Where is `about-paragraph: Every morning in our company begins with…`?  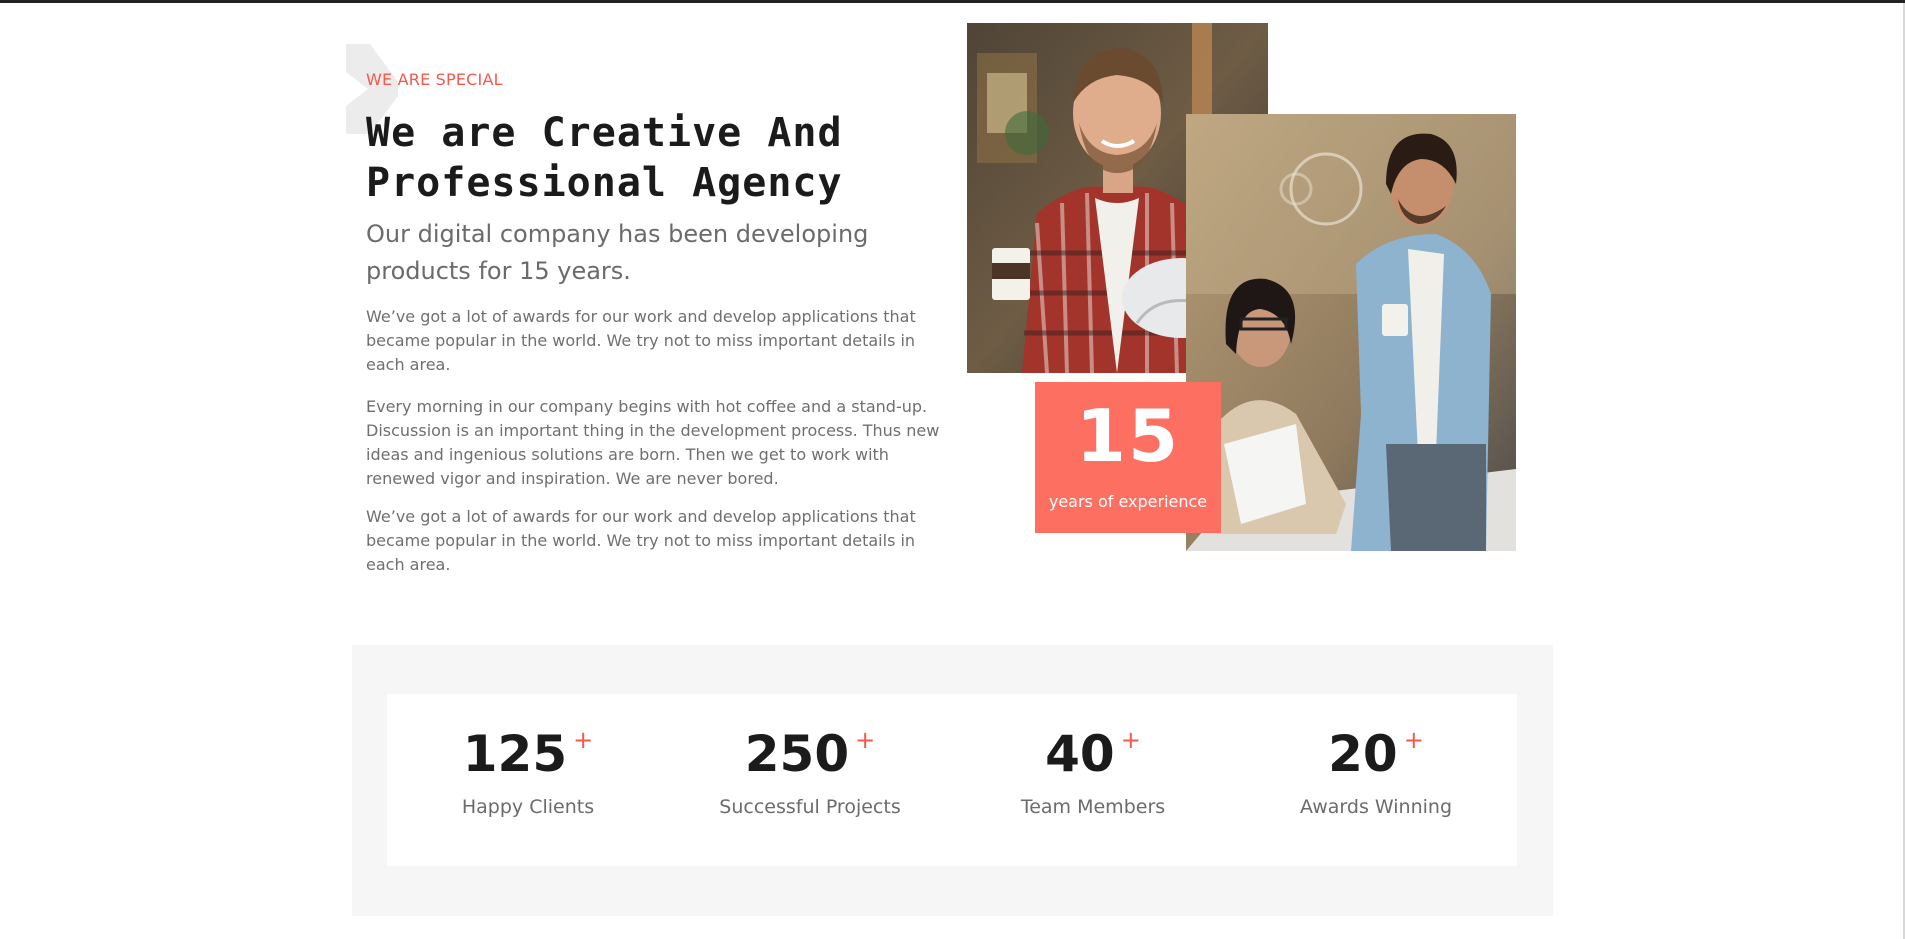 about-paragraph: Every morning in our company begins with… is located at coordinates (653, 442).